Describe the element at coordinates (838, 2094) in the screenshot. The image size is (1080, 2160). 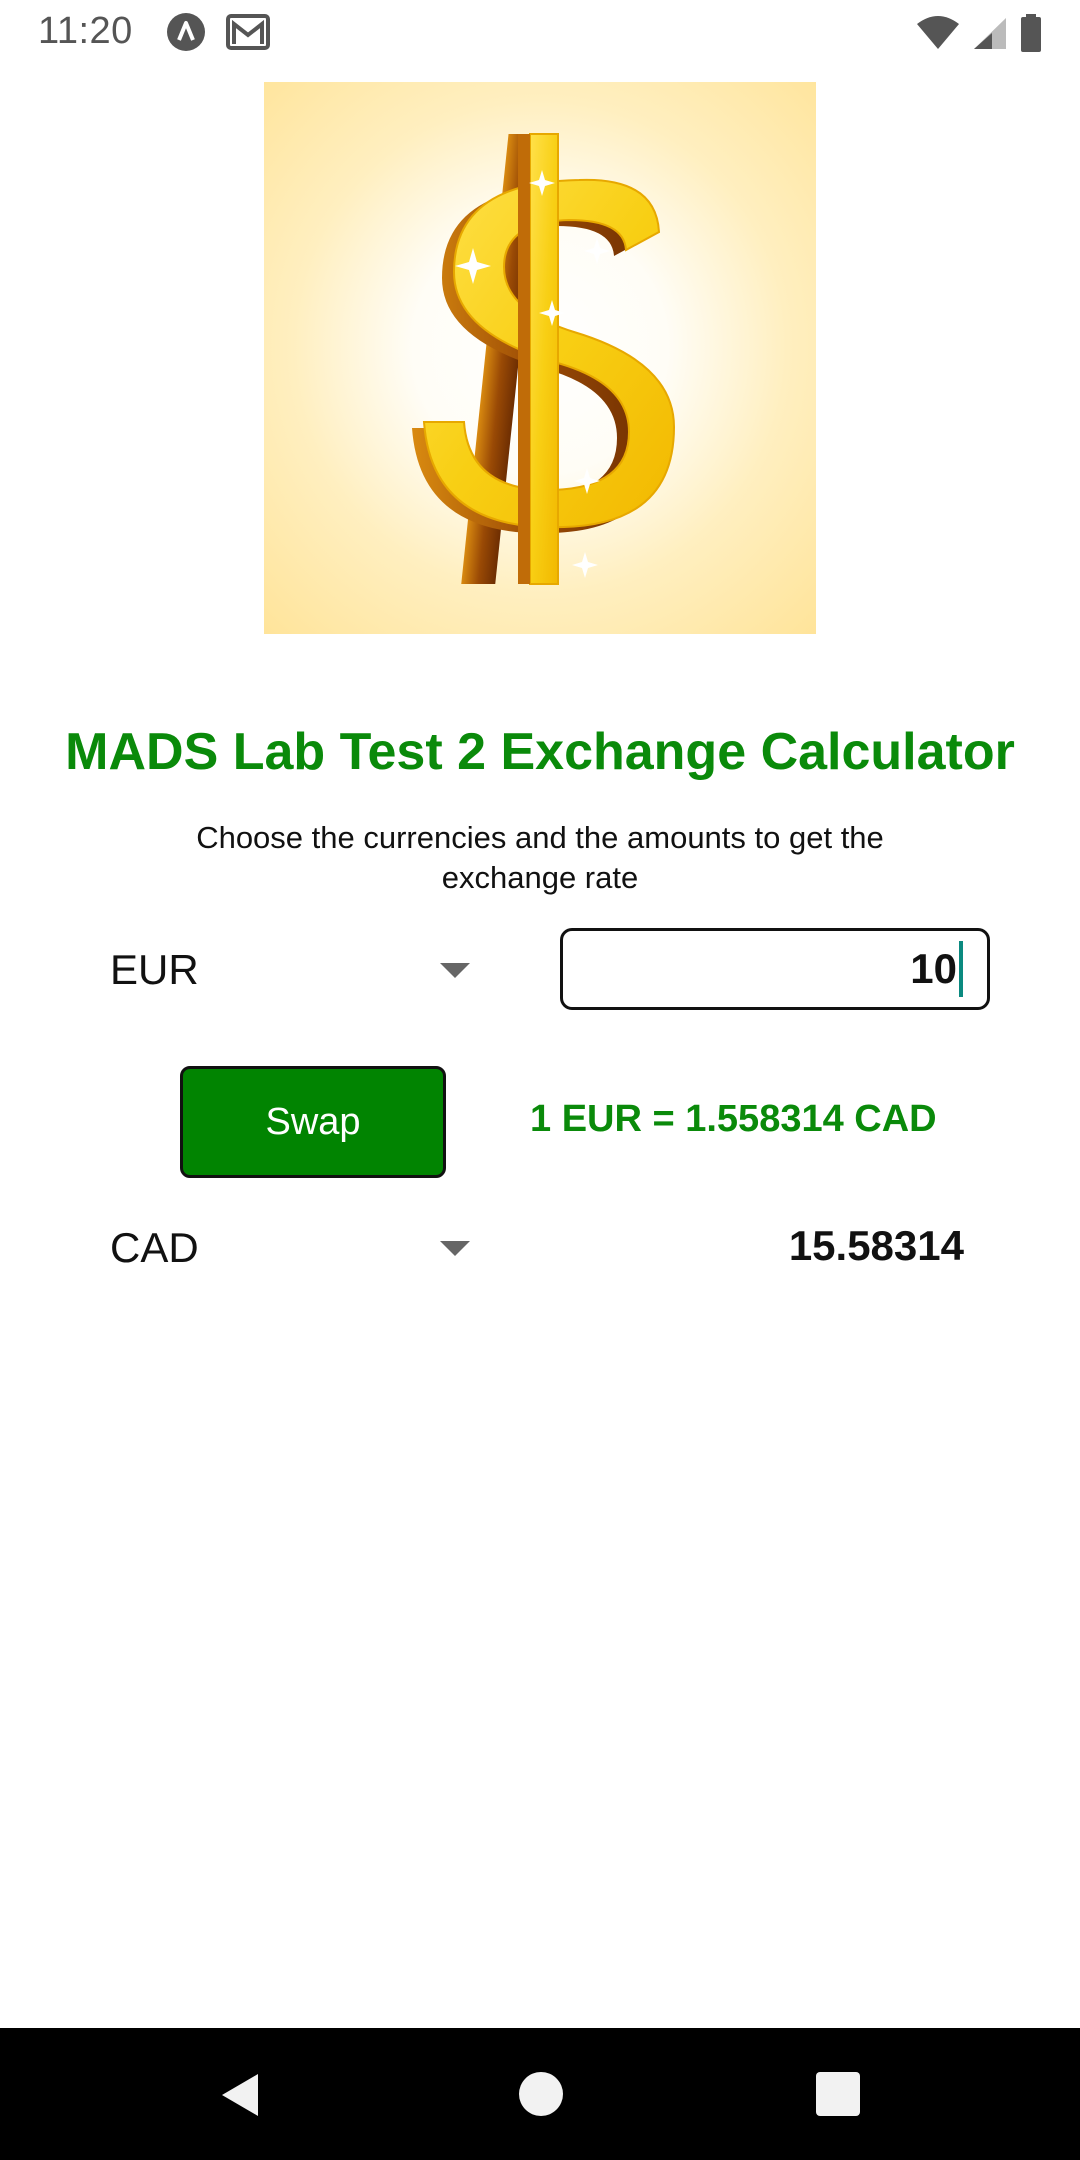
I see `recents-icon` at that location.